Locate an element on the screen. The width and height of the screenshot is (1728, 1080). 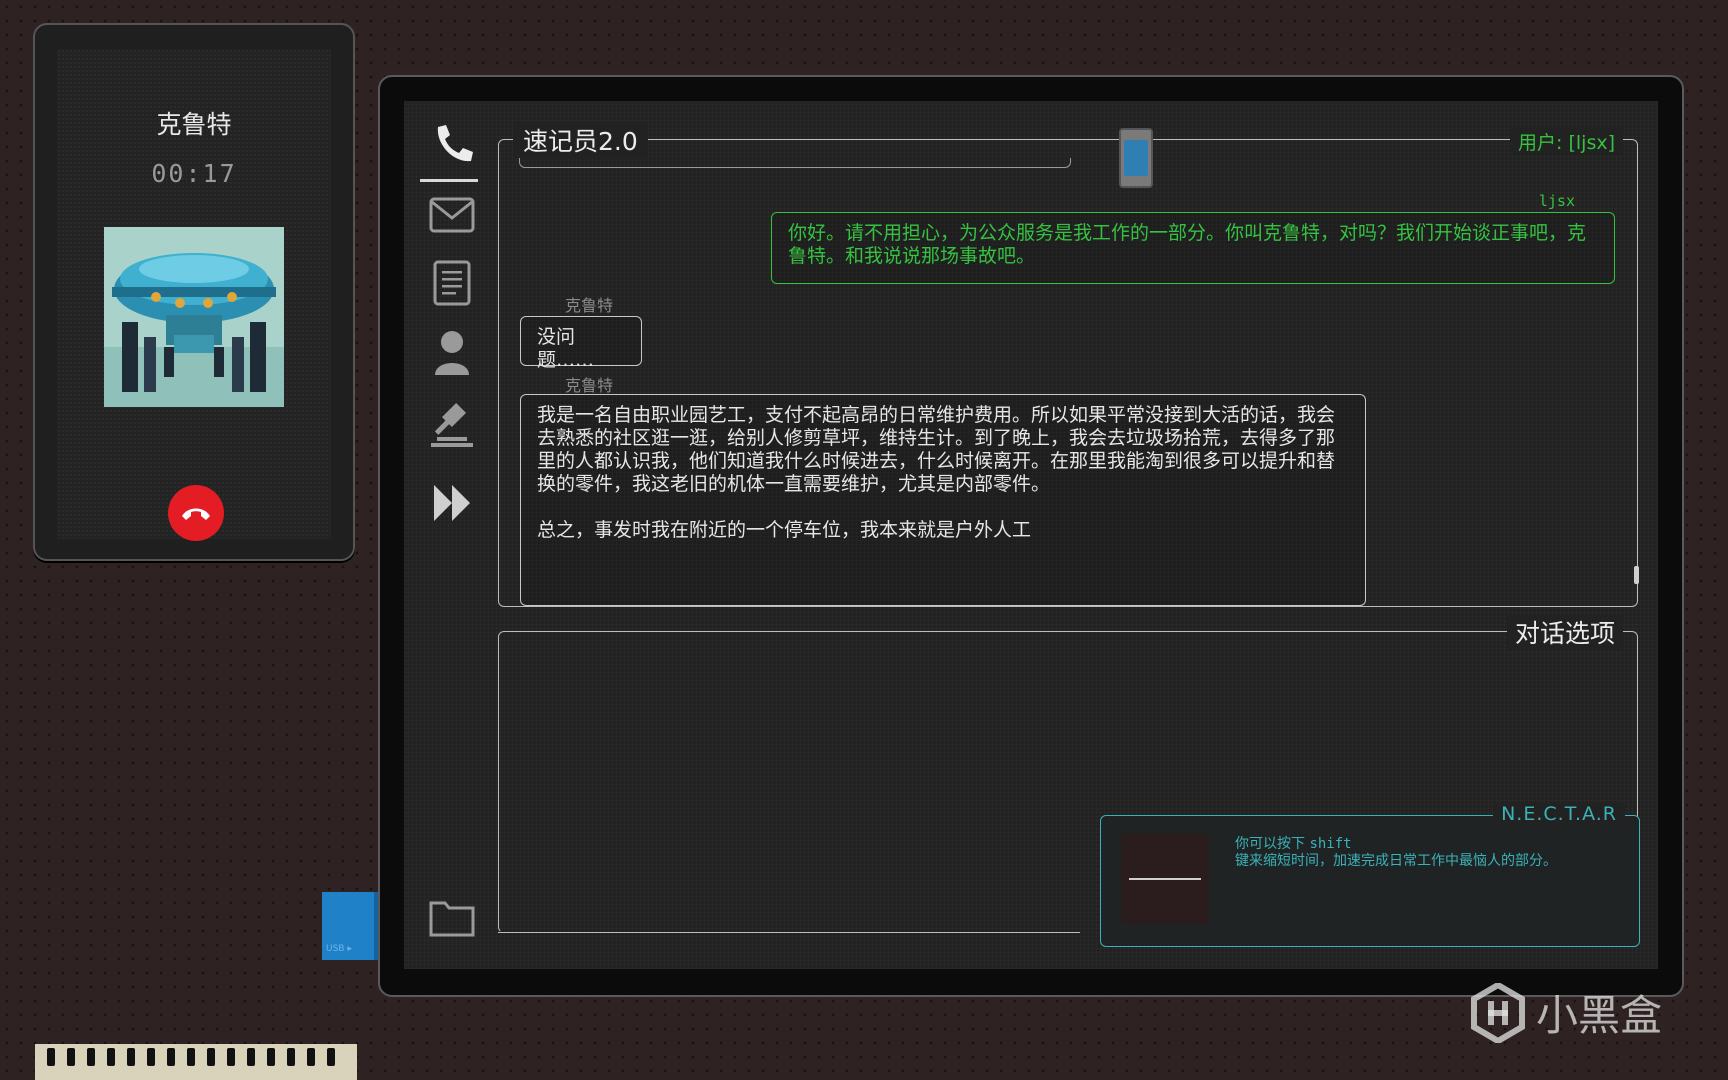
nav-verdict is located at coordinates (452, 425).